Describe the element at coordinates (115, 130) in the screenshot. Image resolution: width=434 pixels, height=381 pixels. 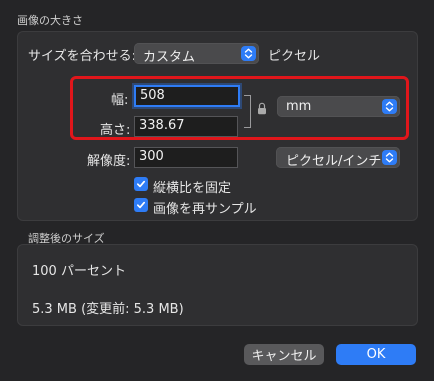
I see `height-label: 高さ:` at that location.